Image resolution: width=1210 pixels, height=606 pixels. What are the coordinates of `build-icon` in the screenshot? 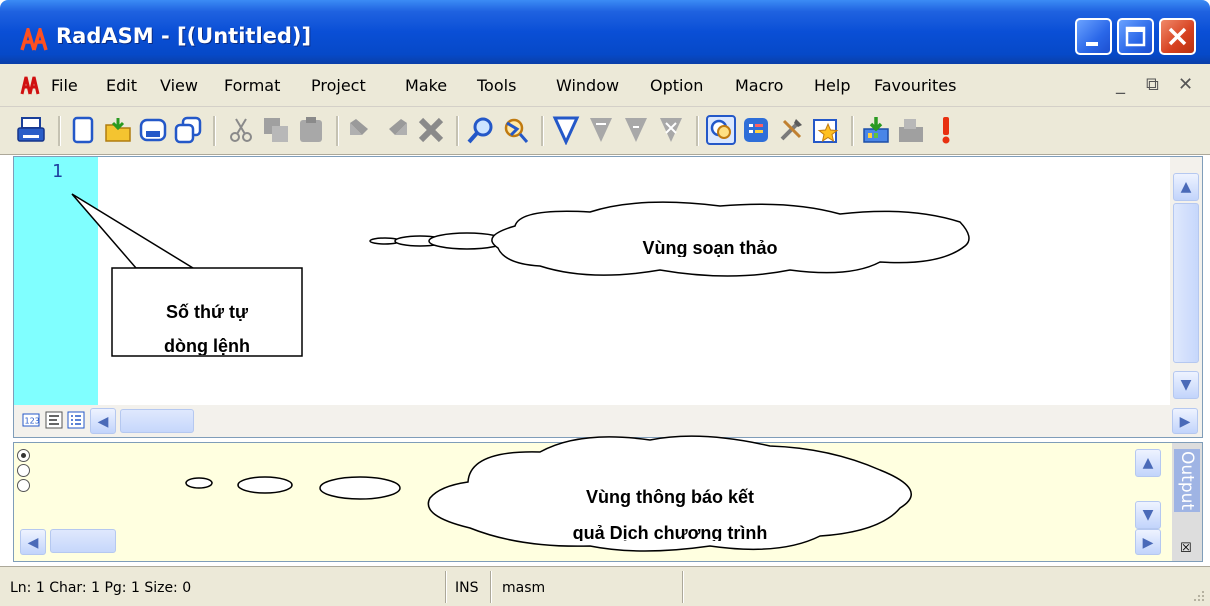 It's located at (876, 130).